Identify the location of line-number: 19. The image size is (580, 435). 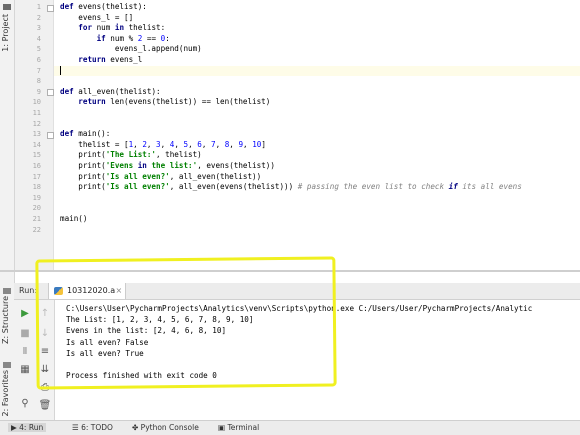
(36, 197).